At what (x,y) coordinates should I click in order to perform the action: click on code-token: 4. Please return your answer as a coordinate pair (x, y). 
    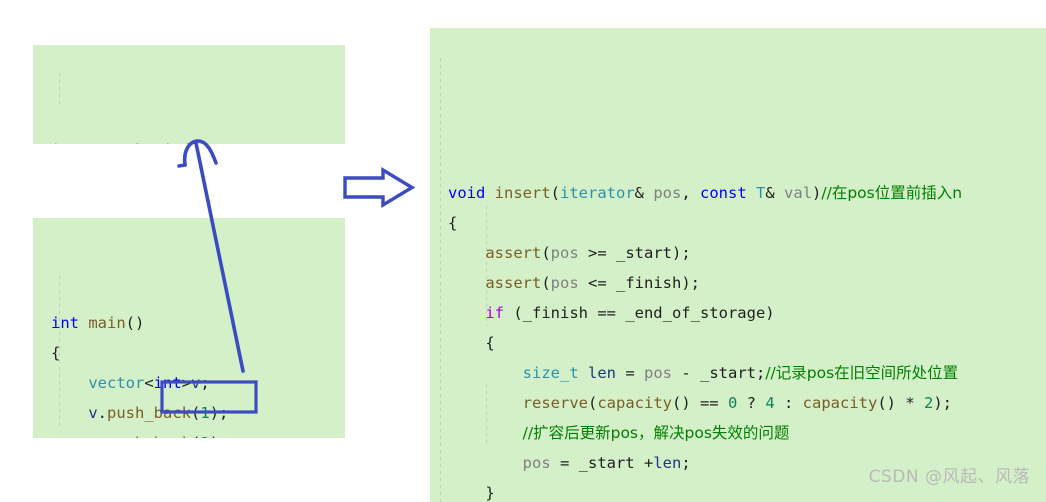
    Looking at the image, I should click on (770, 403).